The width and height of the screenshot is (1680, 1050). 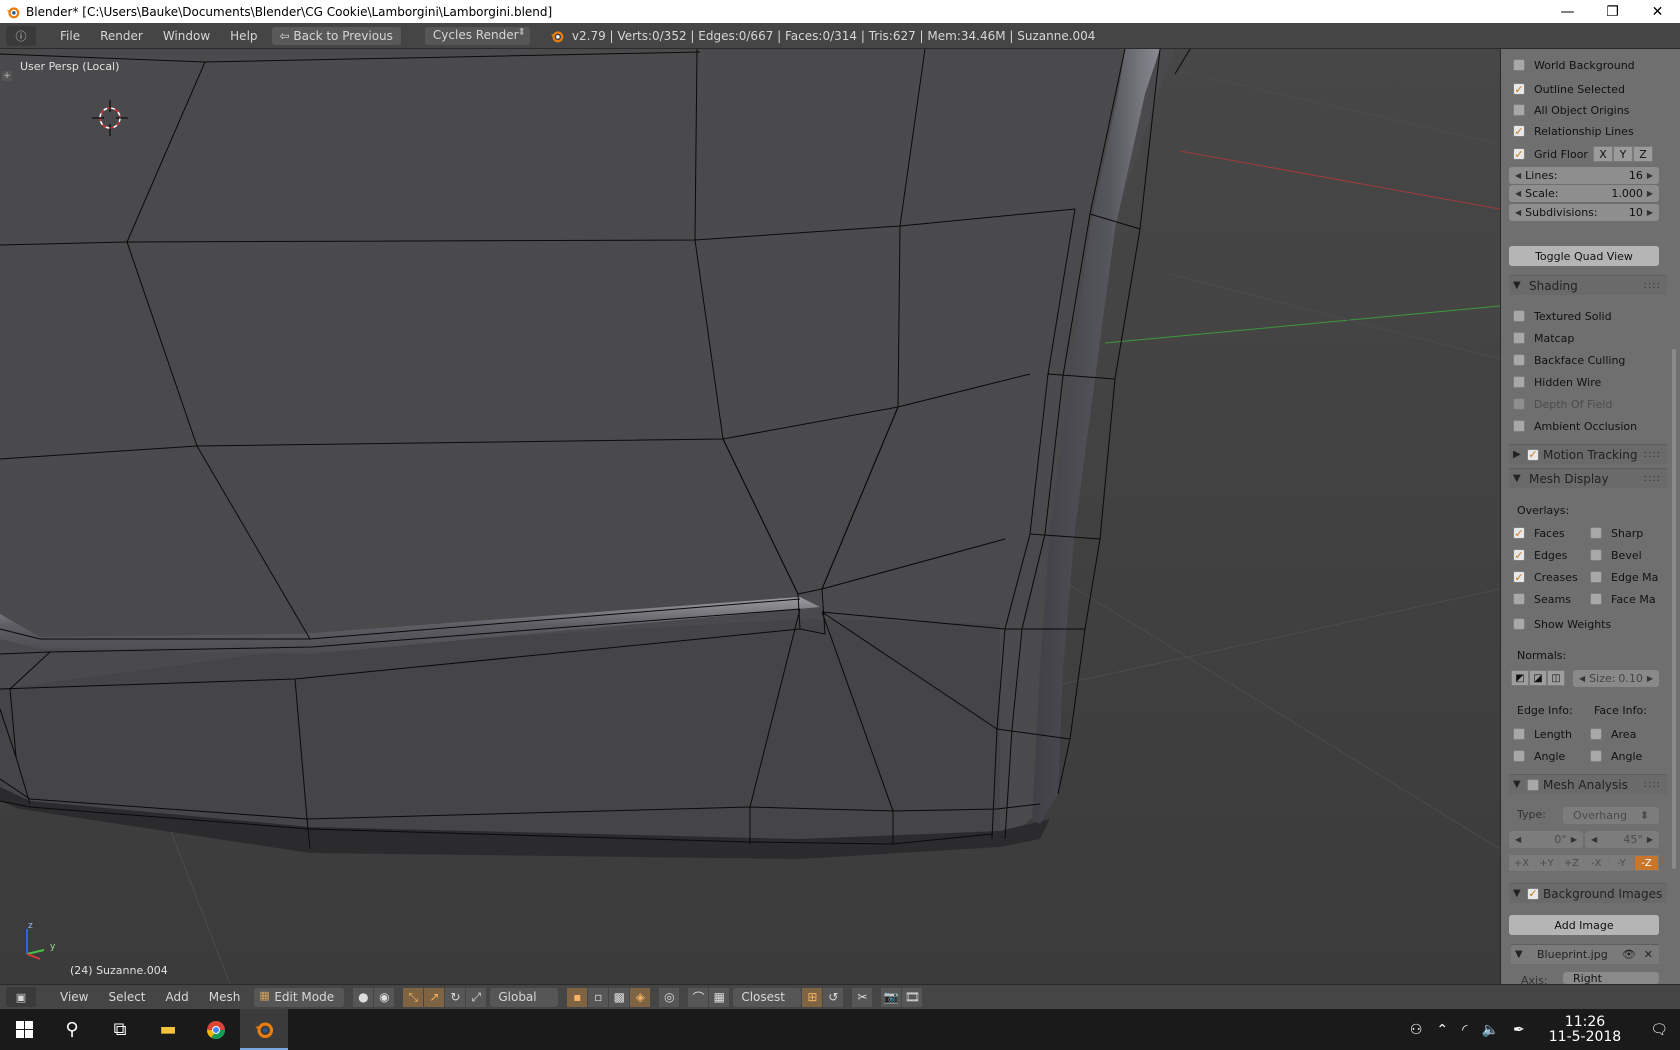 What do you see at coordinates (413, 997) in the screenshot?
I see `manipulator-toggle-icon: ⤡` at bounding box center [413, 997].